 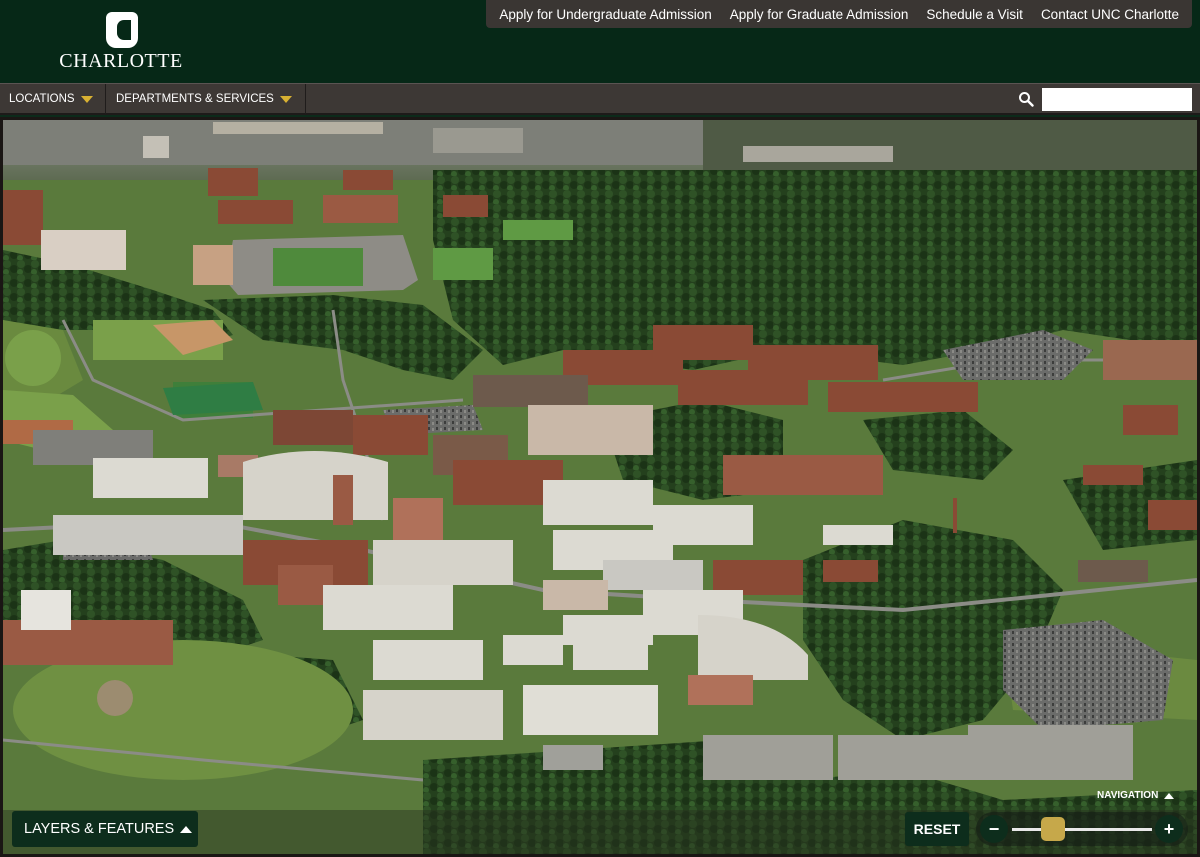 I want to click on zoom-slider-thumb, so click(x=1053, y=829).